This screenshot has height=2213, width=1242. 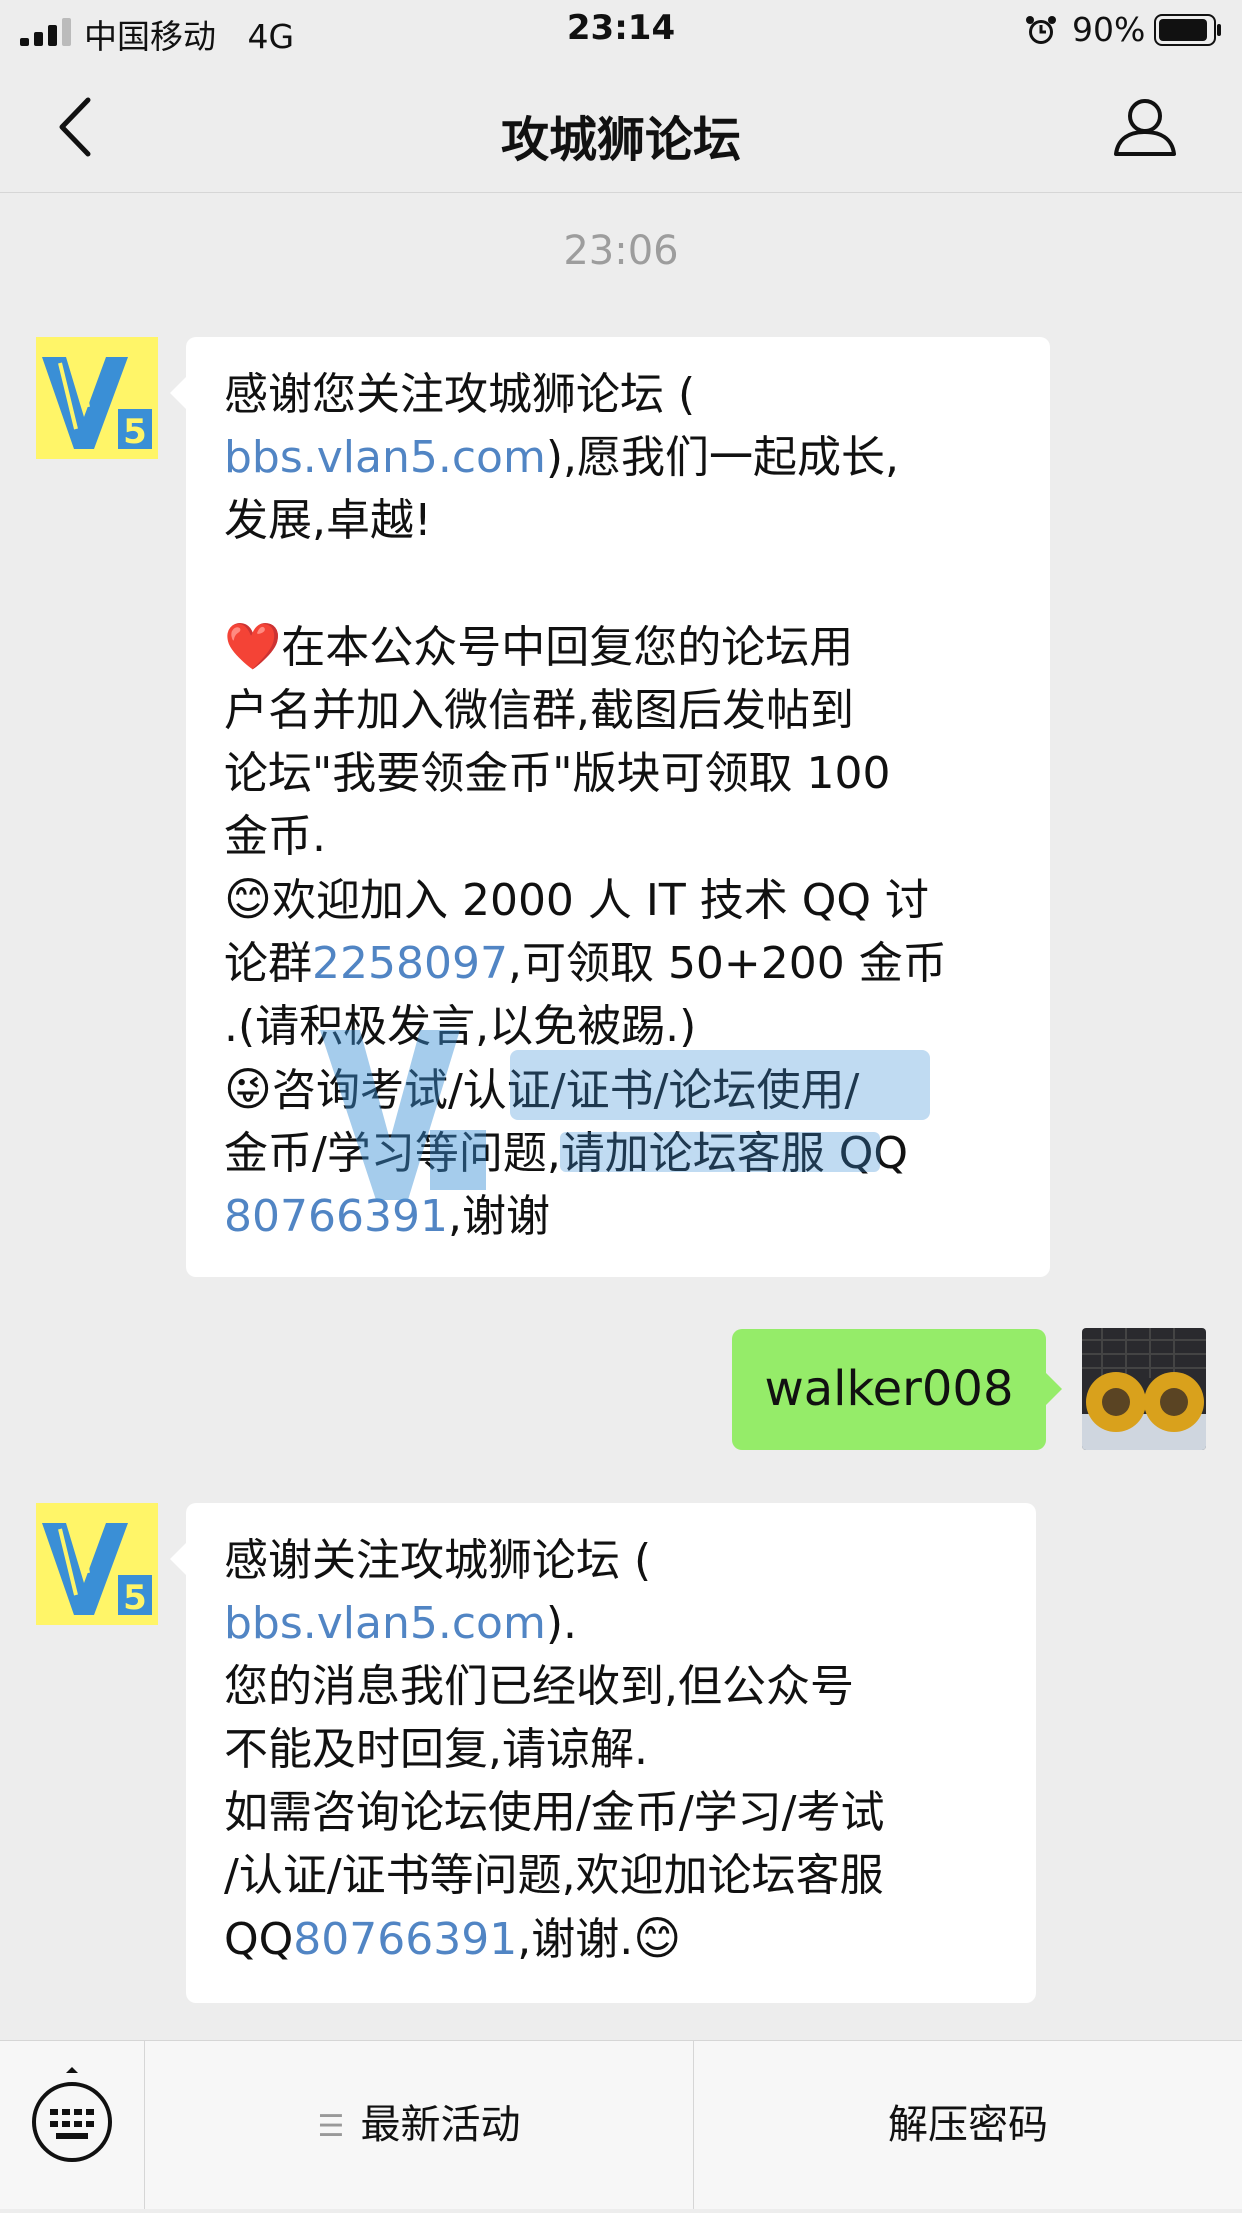 What do you see at coordinates (331, 2126) in the screenshot?
I see `list-icon: ☰` at bounding box center [331, 2126].